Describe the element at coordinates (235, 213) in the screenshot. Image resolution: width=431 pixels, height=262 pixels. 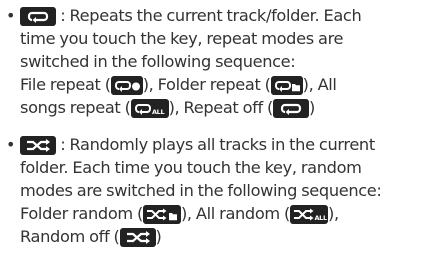
I see `all-random-label: ), All random (` at that location.